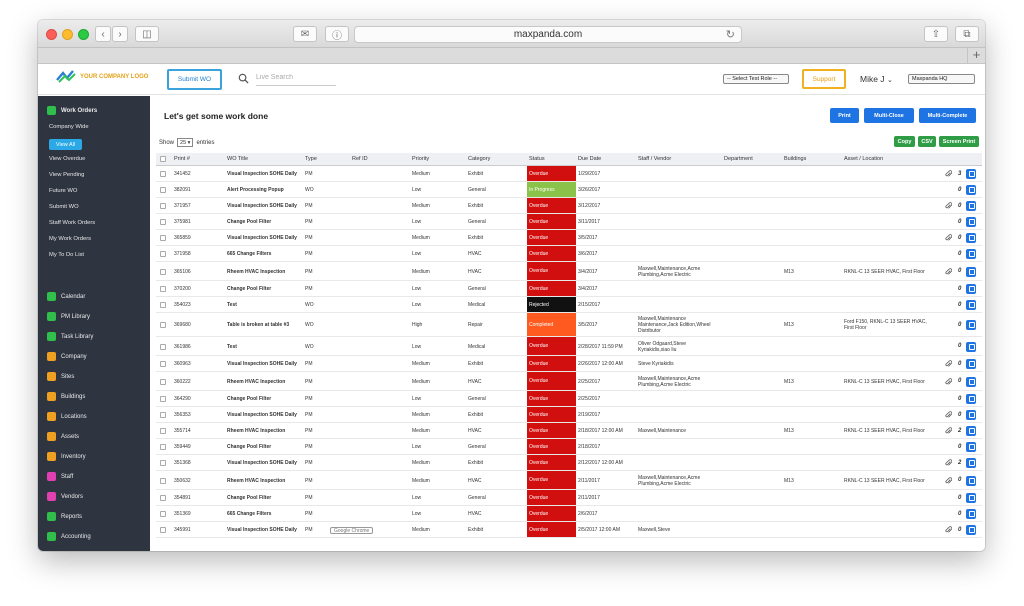 The height and width of the screenshot is (606, 1024). Describe the element at coordinates (844, 115) in the screenshot. I see `print-button: Print` at that location.